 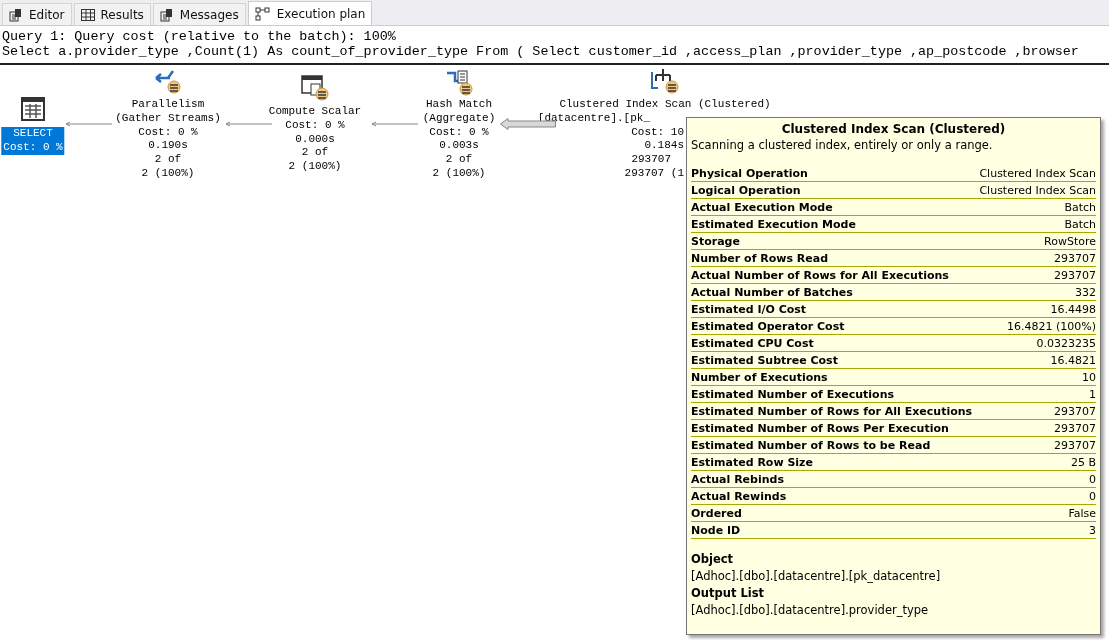 I want to click on node-text: 293707, so click(x=651, y=160).